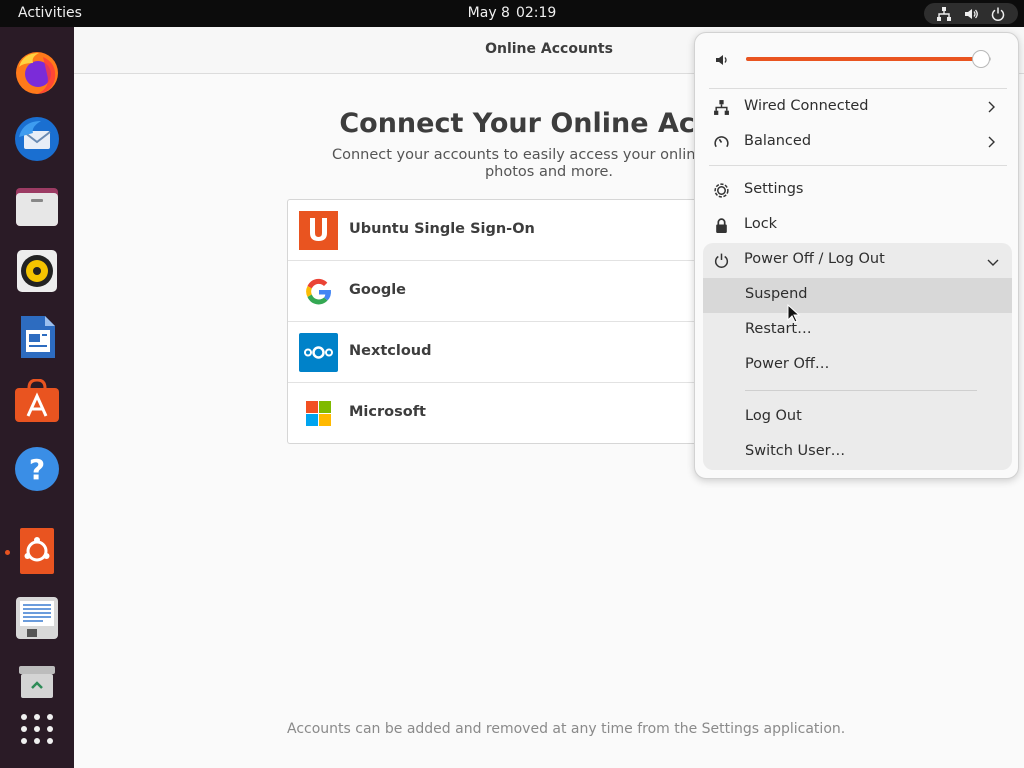 The width and height of the screenshot is (1024, 768). I want to click on lock-icon, so click(721, 225).